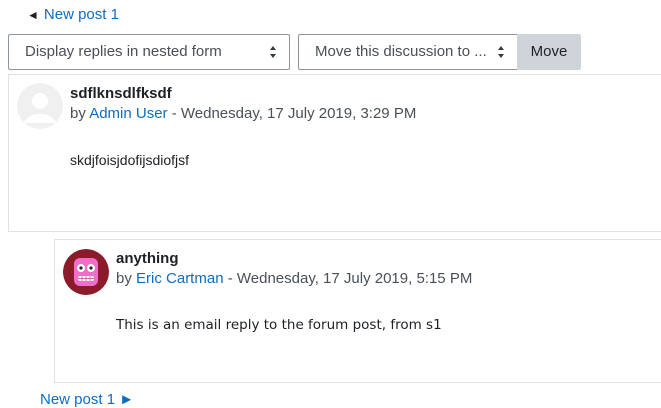  What do you see at coordinates (354, 278) in the screenshot?
I see `post-date: Wednesday, 17 July 2019, 5:15 PM` at bounding box center [354, 278].